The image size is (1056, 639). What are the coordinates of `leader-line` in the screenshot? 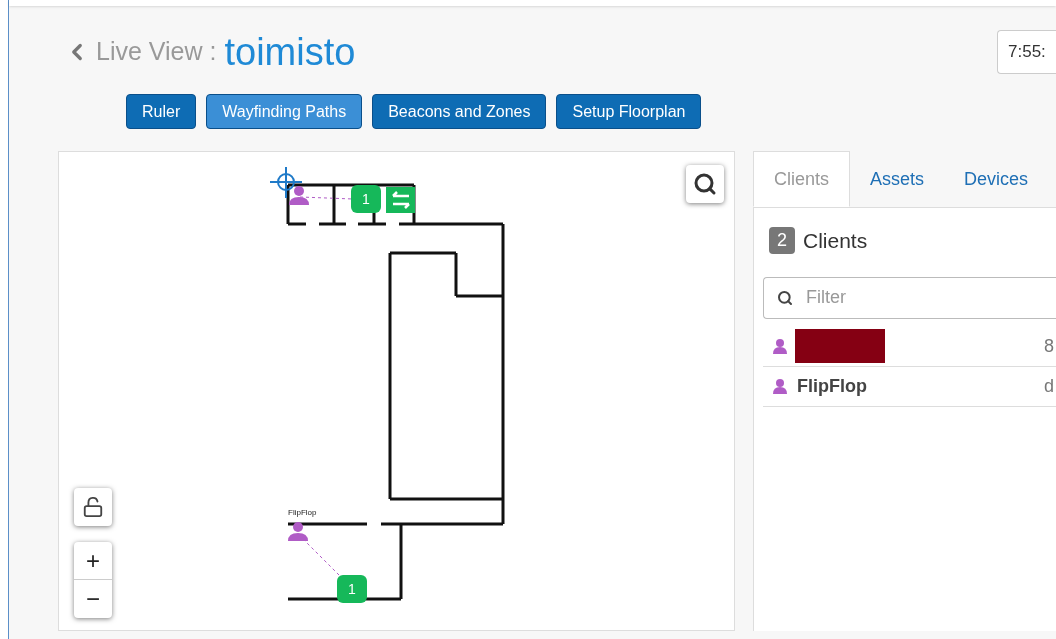 It's located at (326, 198).